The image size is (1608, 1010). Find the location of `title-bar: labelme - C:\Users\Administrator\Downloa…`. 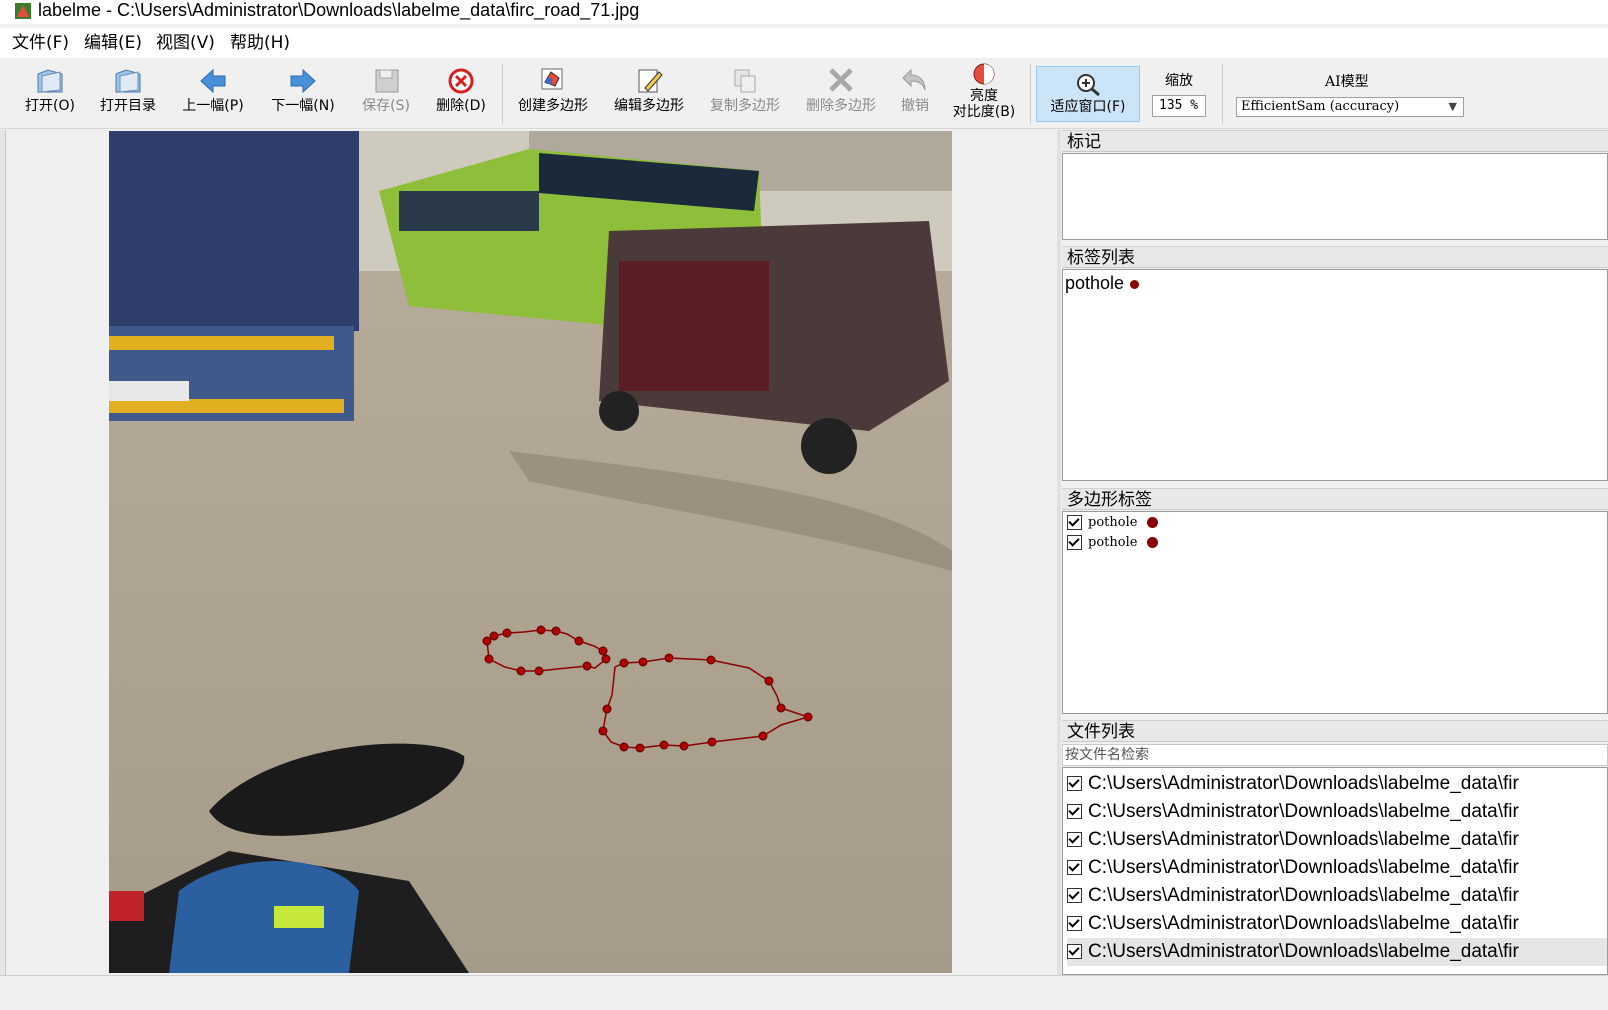

title-bar: labelme - C:\Users\Administrator\Downloa… is located at coordinates (804, 12).